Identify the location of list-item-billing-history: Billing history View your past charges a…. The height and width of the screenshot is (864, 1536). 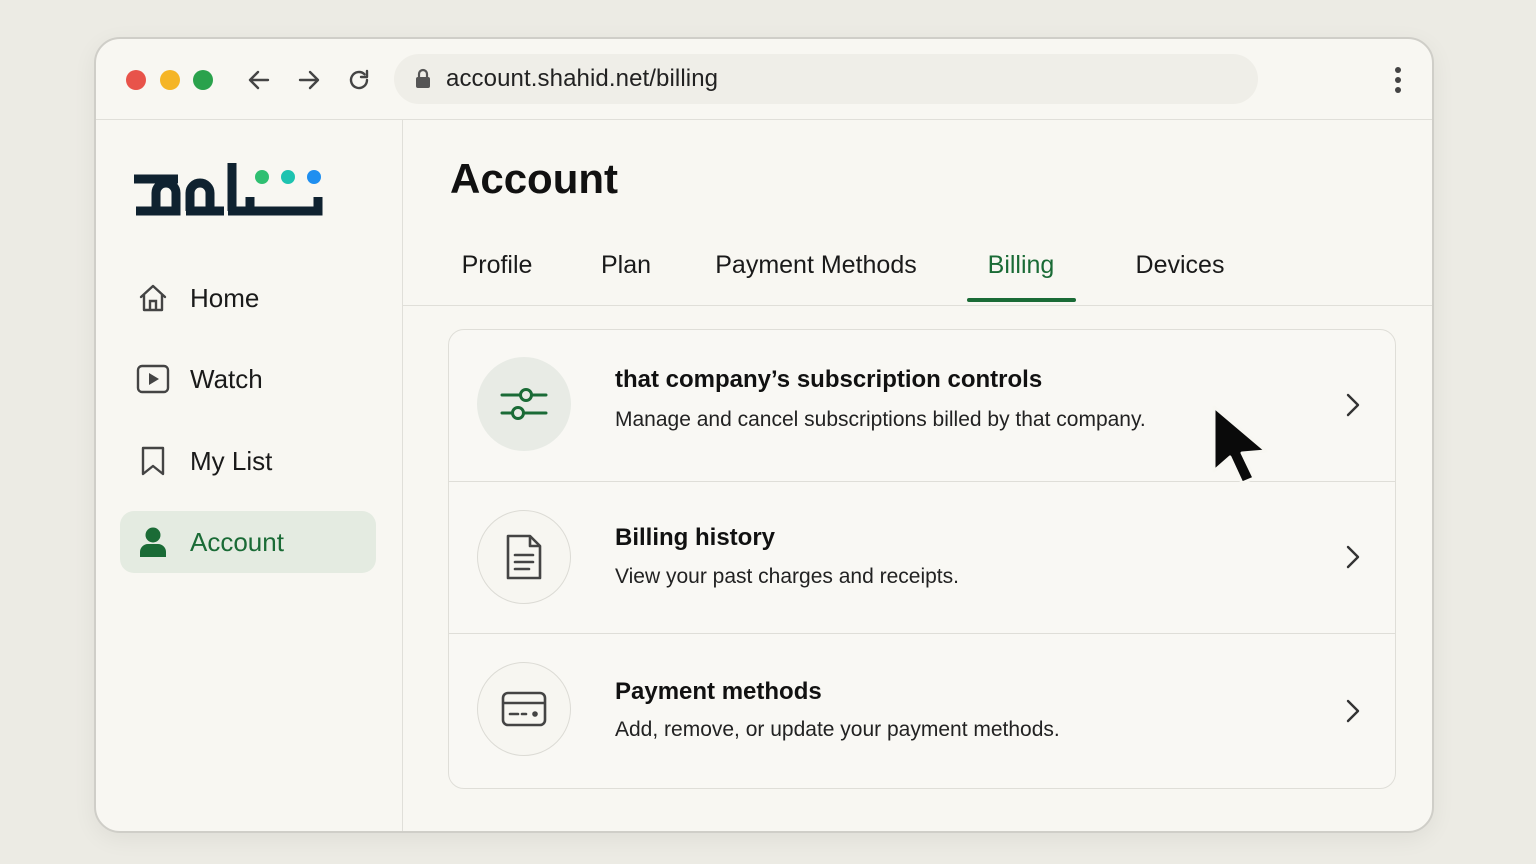
(922, 557).